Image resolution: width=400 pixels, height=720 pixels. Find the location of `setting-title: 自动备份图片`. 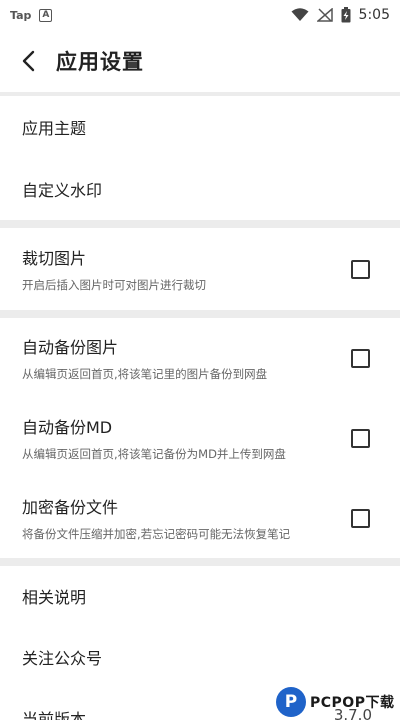

setting-title: 自动备份图片 is located at coordinates (70, 347).